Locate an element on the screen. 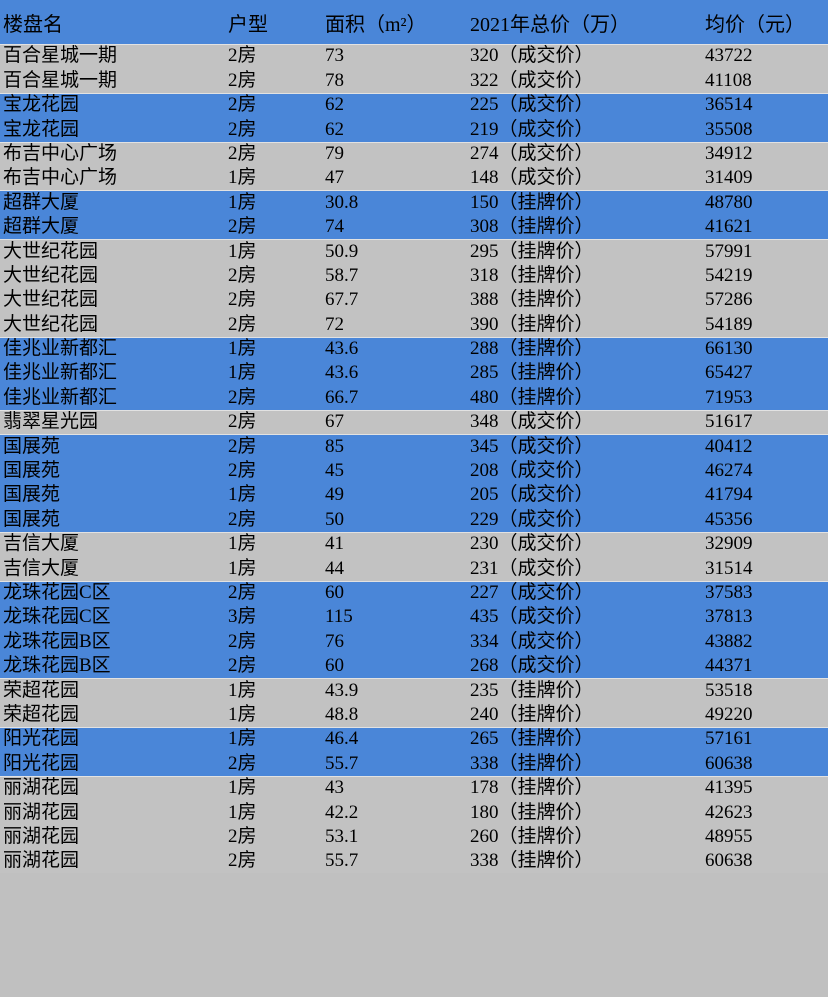 The width and height of the screenshot is (828, 997). table-row: 龙珠花园B区 2房 60 268（成交价） 44371 is located at coordinates (414, 666).